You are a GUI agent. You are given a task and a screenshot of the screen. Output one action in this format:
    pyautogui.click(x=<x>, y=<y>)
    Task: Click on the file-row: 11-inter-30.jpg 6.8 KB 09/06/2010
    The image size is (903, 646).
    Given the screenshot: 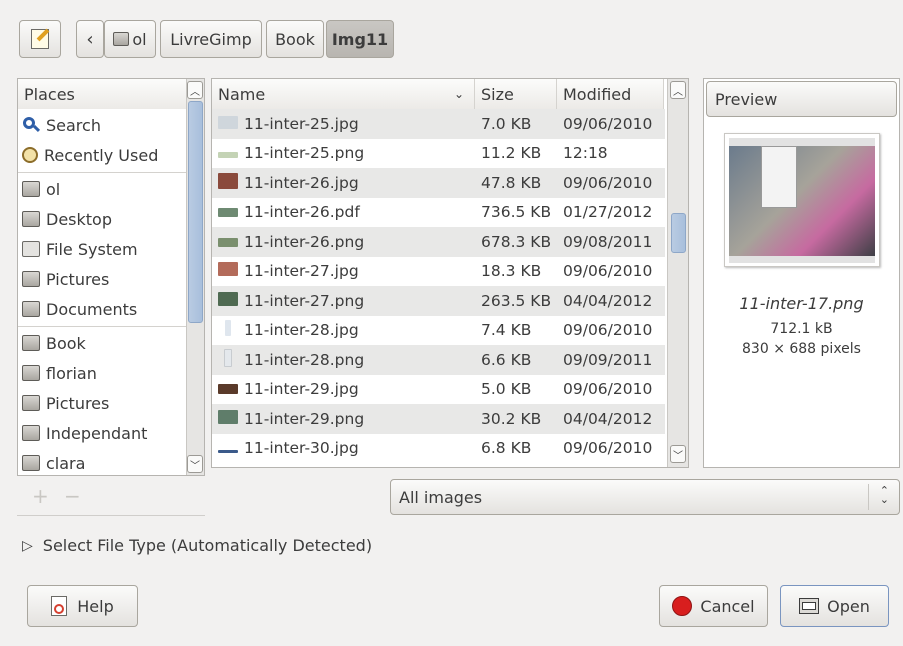 What is the action you would take?
    pyautogui.click(x=438, y=449)
    